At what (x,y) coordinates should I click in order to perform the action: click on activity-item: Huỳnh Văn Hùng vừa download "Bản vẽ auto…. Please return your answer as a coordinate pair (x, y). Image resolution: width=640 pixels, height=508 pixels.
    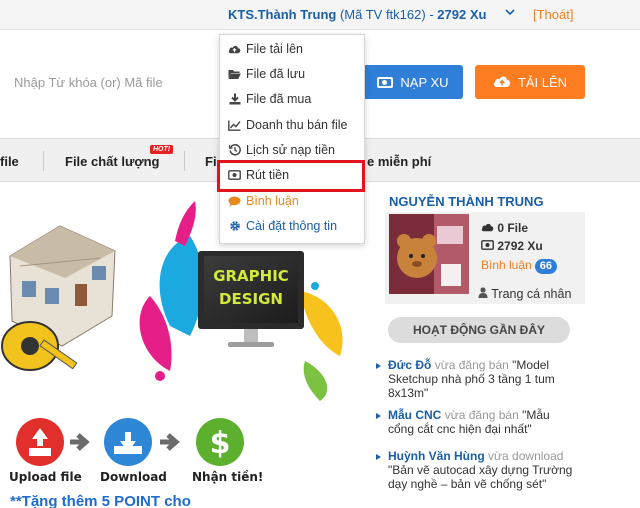
    Looking at the image, I should click on (477, 470).